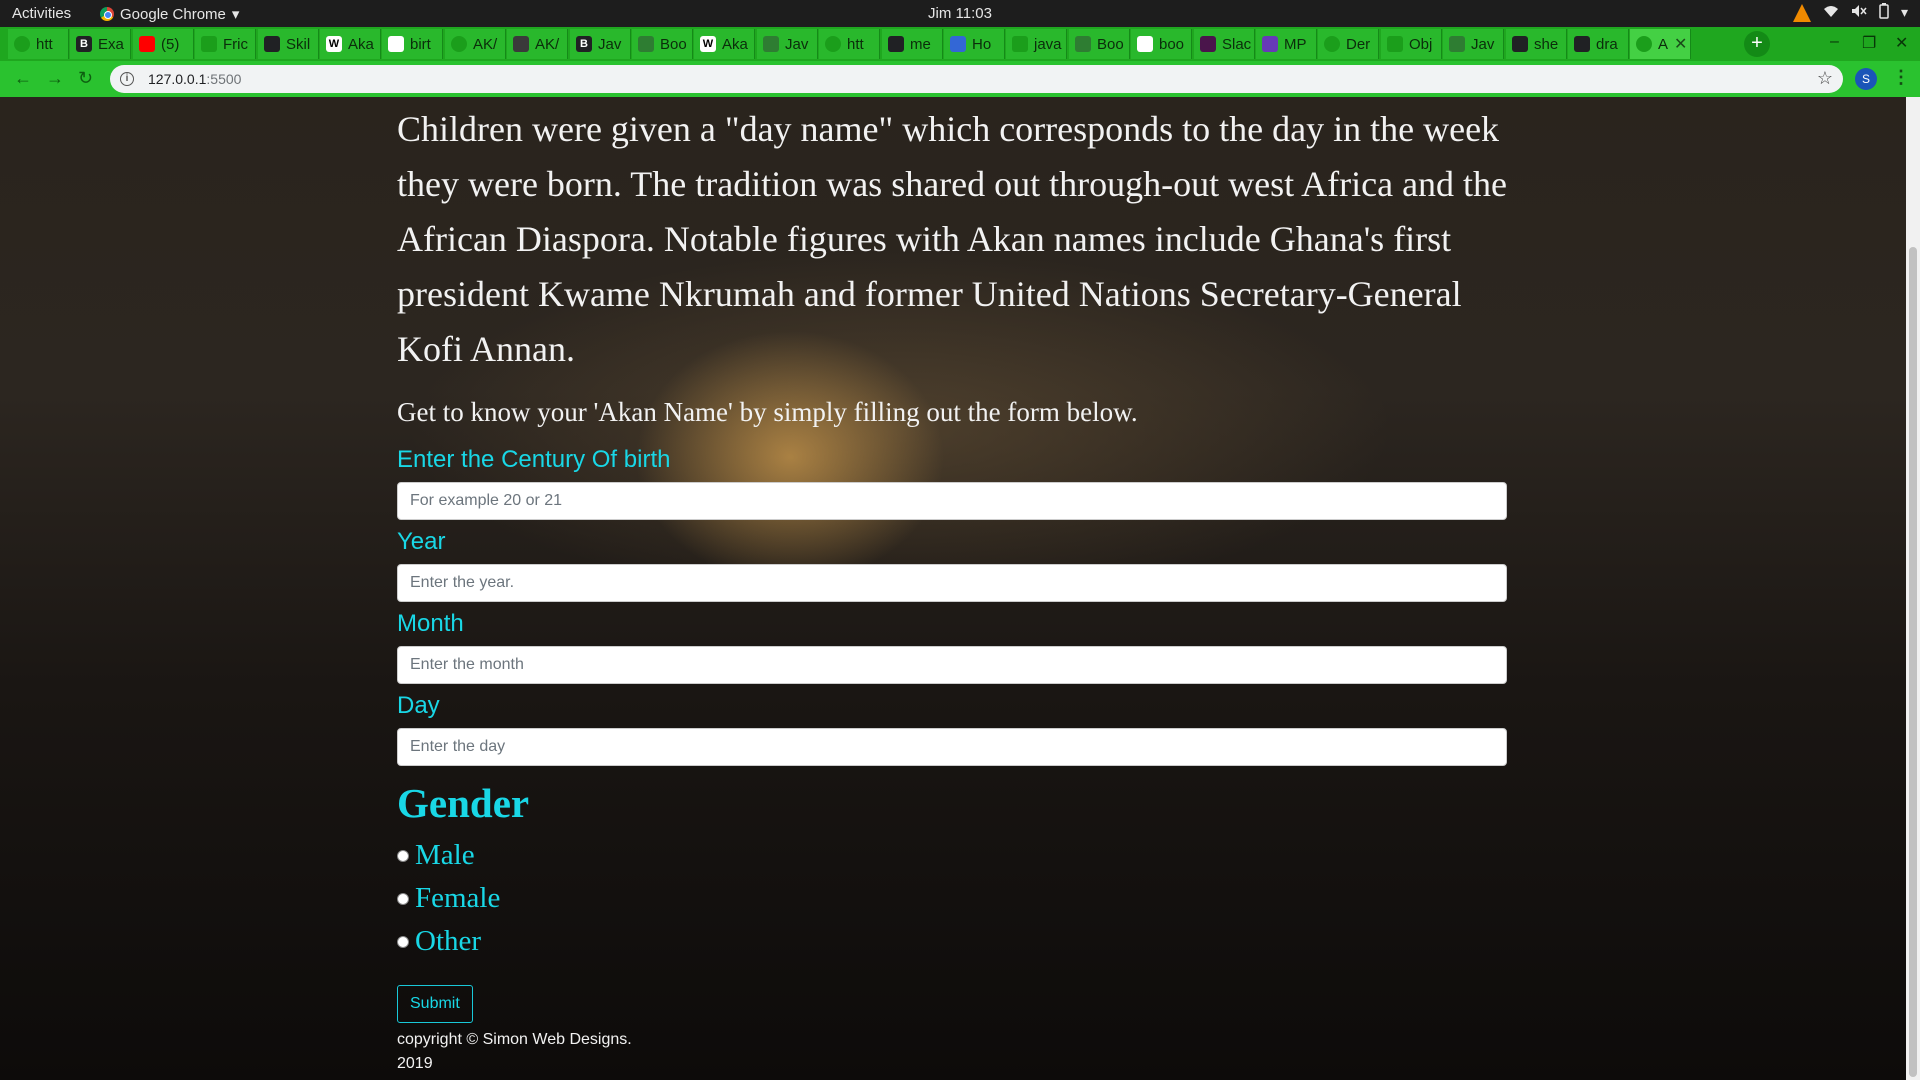 This screenshot has width=1920, height=1080. I want to click on browser-tab: B Jav, so click(600, 44).